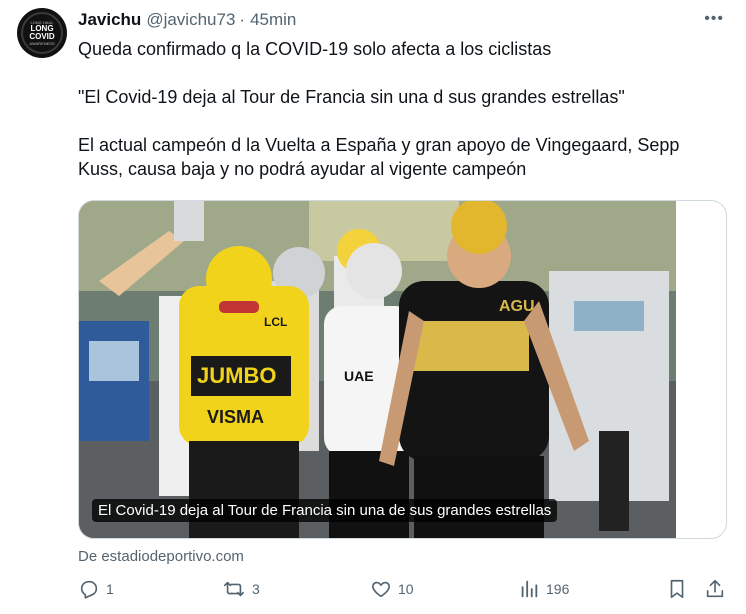 The width and height of the screenshot is (746, 614). I want to click on like-button: 10, so click(392, 589).